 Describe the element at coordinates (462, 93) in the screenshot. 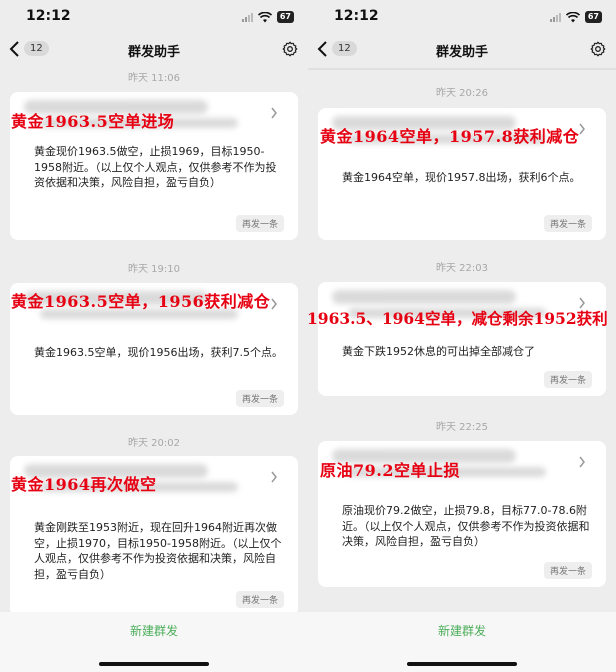

I see `message-timestamp: 昨天 20:26` at that location.